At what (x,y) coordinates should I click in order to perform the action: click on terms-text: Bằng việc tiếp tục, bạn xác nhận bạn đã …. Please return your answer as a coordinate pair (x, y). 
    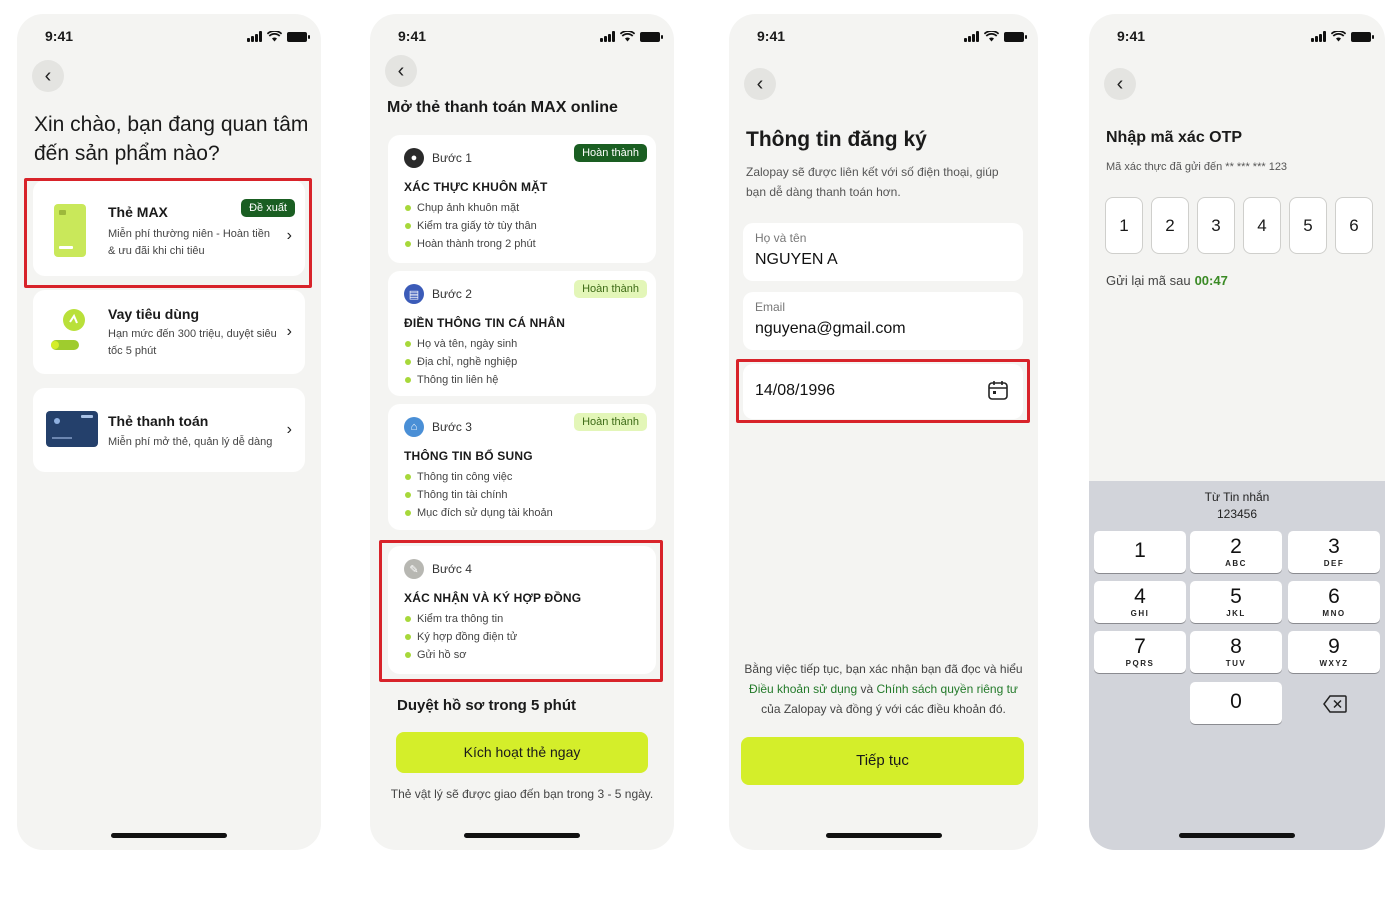
    Looking at the image, I should click on (883, 689).